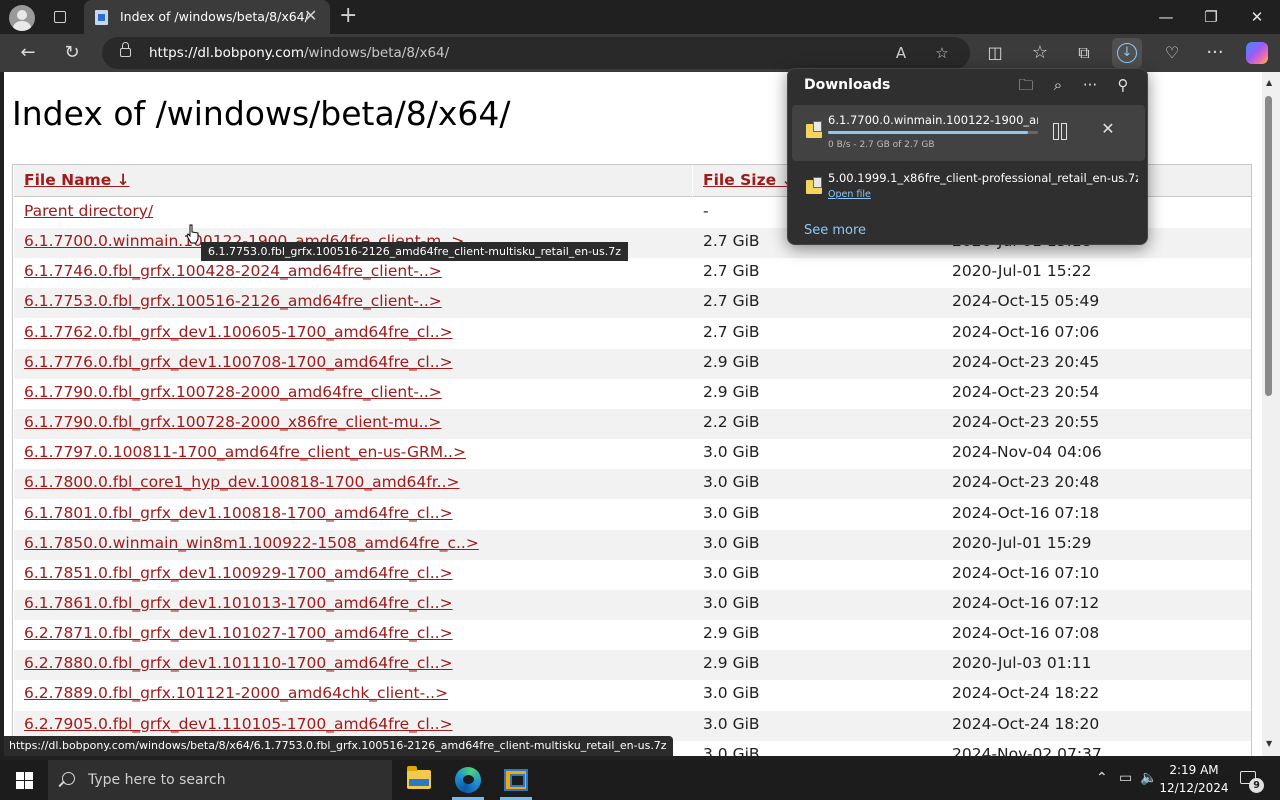 The width and height of the screenshot is (1280, 800). Describe the element at coordinates (1123, 85) in the screenshot. I see `pin-icon: ⚲` at that location.